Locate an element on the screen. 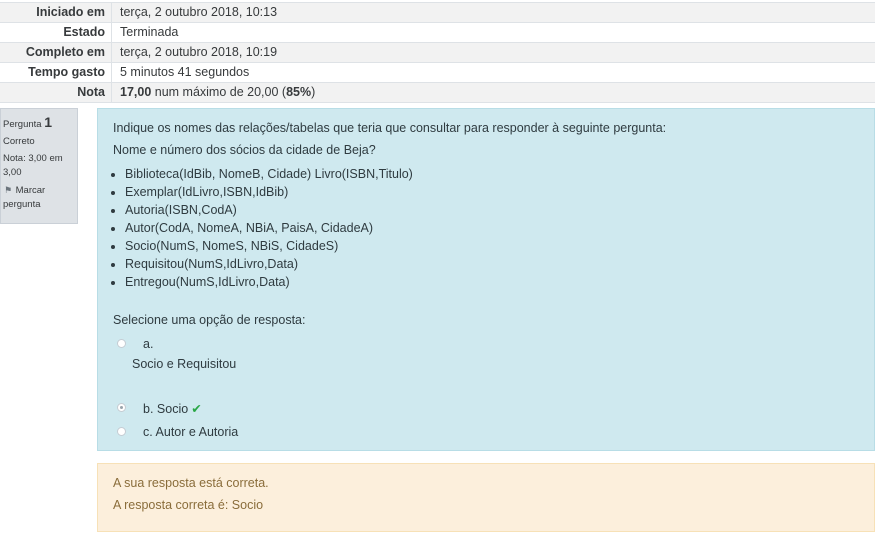 The height and width of the screenshot is (539, 875). feedback-right-answer: A resposta correta é: Socio is located at coordinates (188, 505).